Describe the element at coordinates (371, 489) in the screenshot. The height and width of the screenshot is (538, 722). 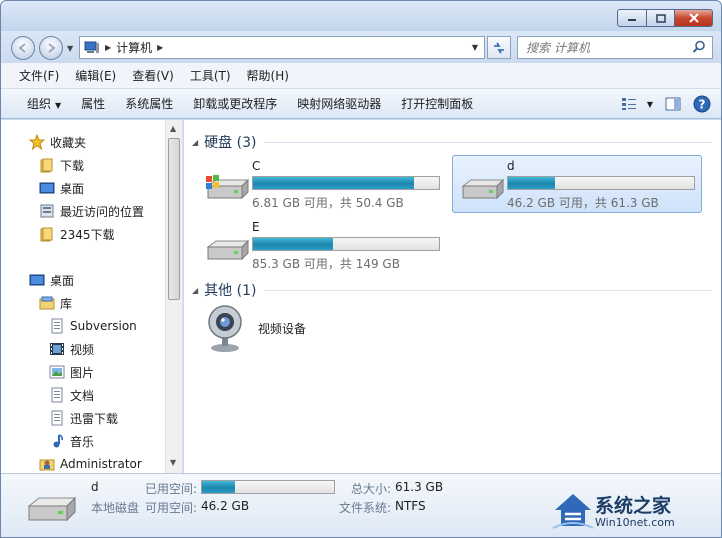
I see `details-total-label: 总大小:` at that location.